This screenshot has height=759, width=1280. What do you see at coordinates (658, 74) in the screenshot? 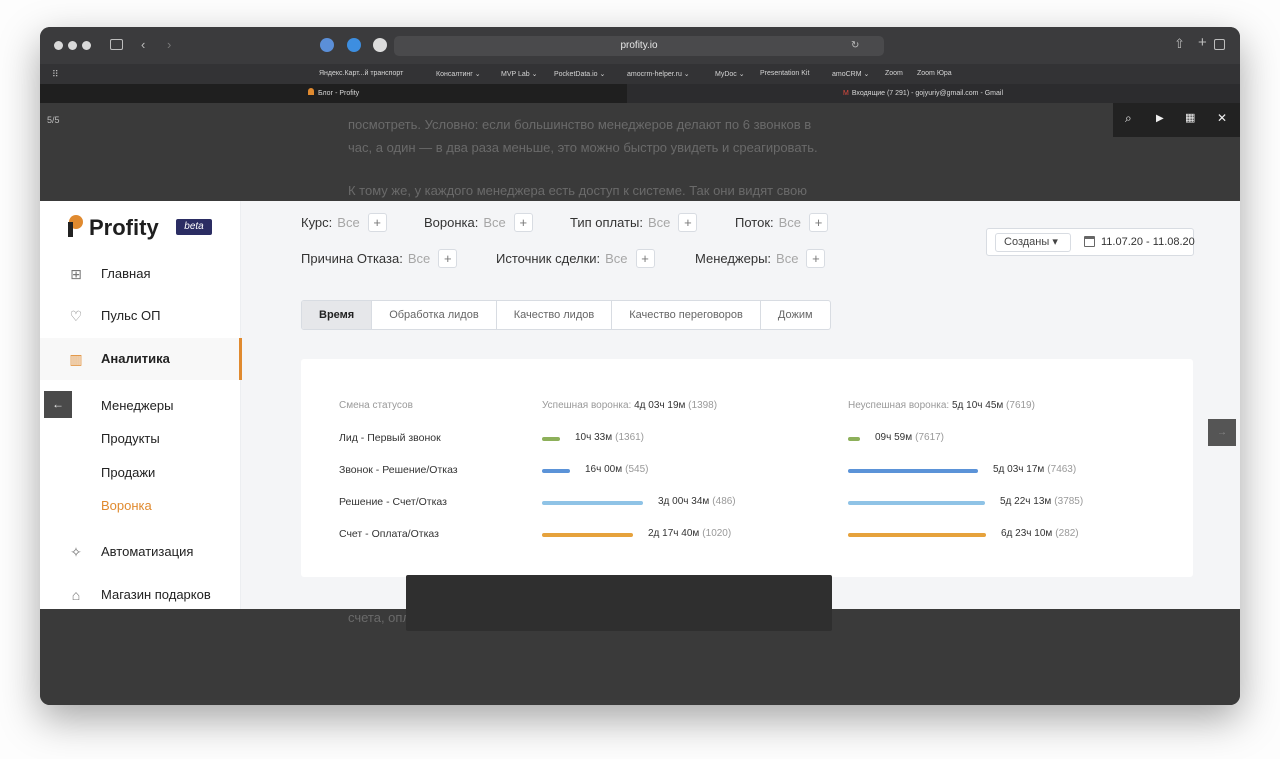
I see `bookmark-item: amocrm-helper.ru ⌄` at bounding box center [658, 74].